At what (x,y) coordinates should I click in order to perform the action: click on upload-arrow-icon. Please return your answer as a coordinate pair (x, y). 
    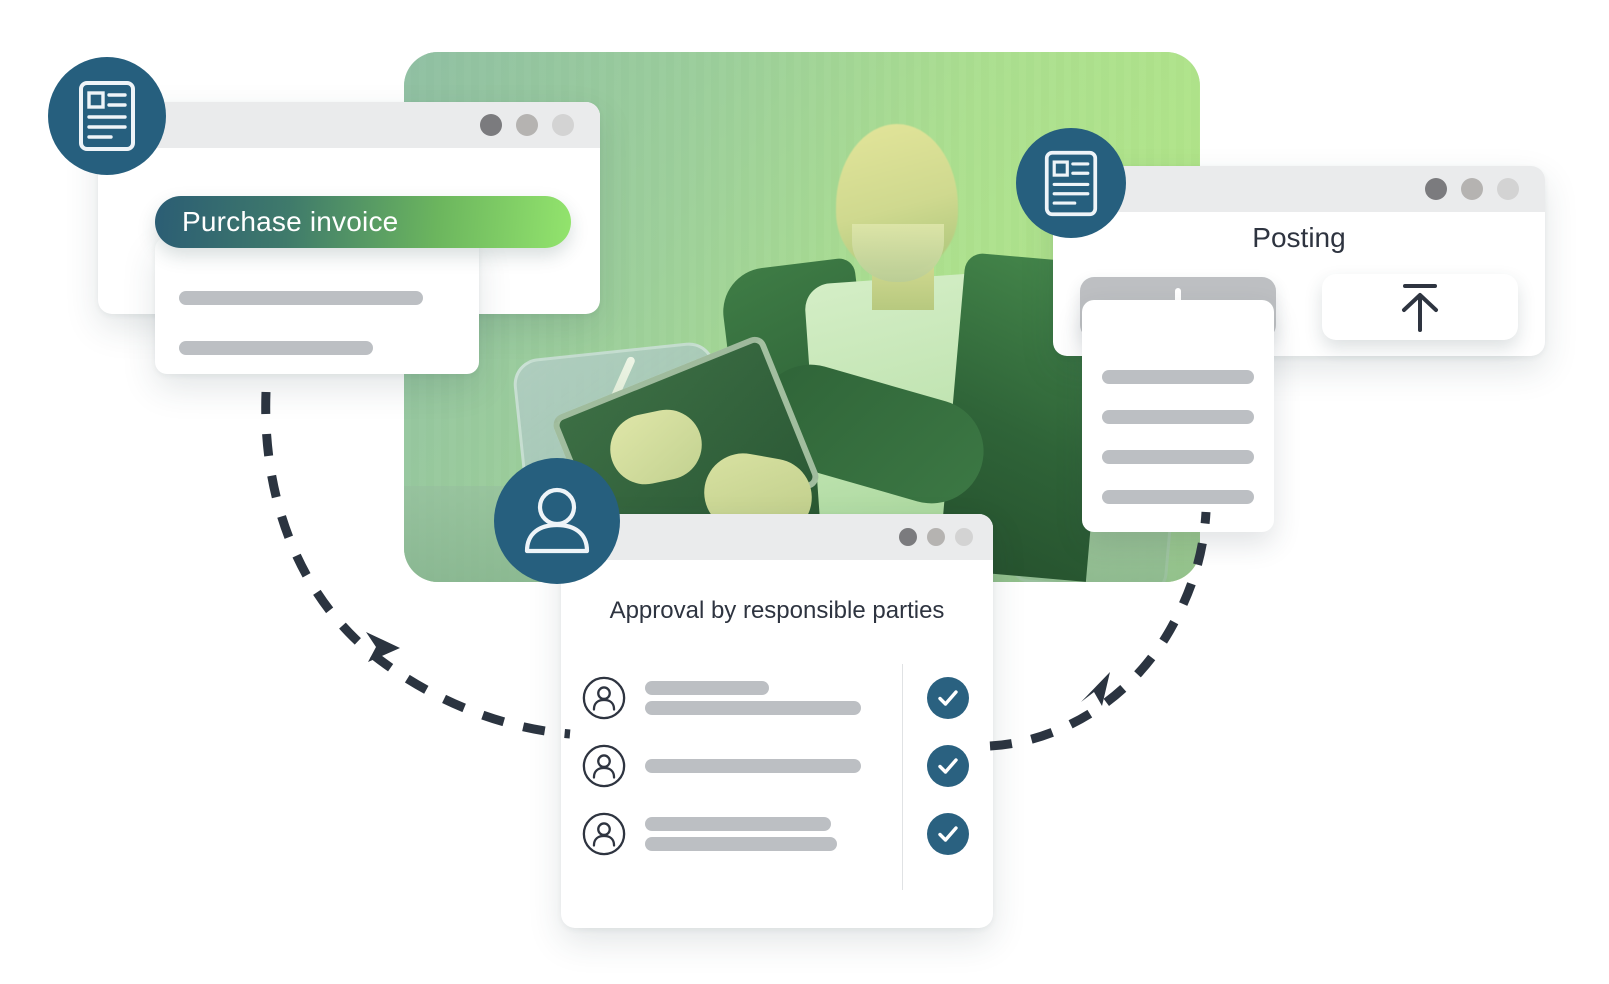
    Looking at the image, I should click on (1420, 308).